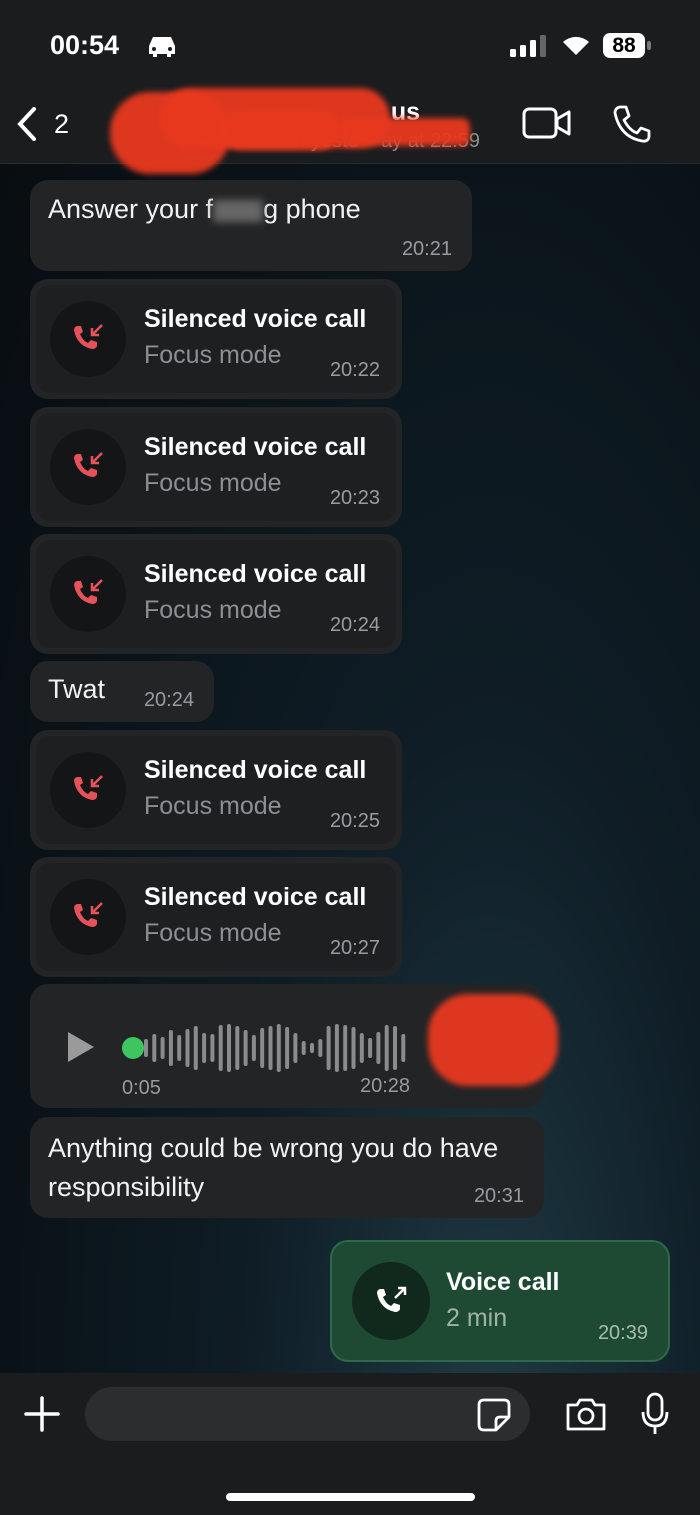 Image resolution: width=700 pixels, height=1515 pixels. I want to click on message-incoming: Answer your fg phone 20:21, so click(251, 225).